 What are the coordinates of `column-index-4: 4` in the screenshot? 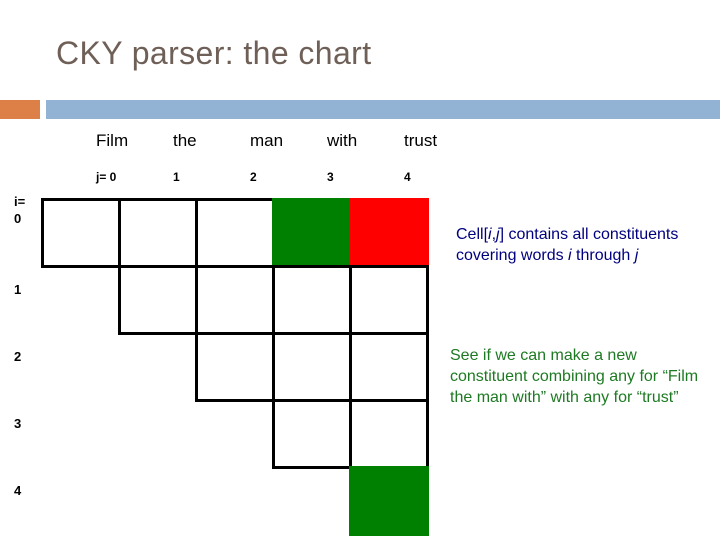 It's located at (407, 177).